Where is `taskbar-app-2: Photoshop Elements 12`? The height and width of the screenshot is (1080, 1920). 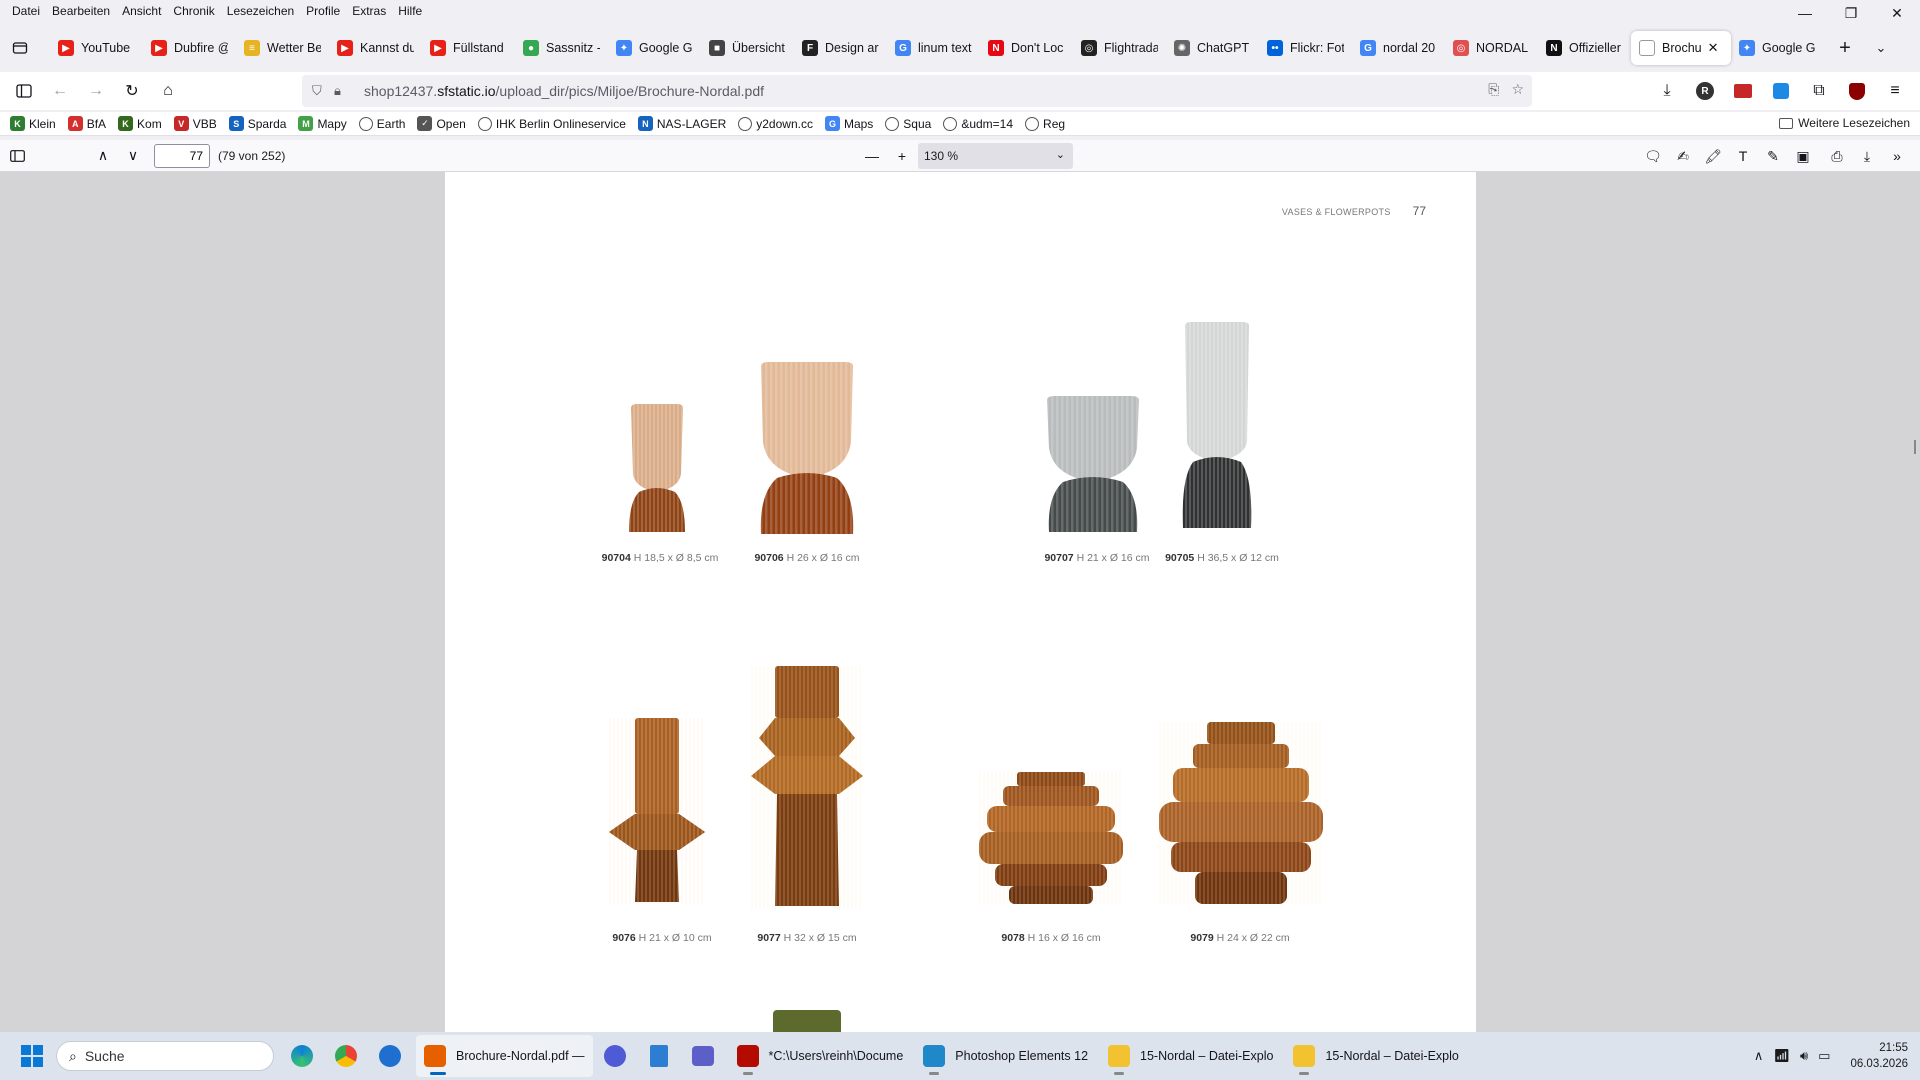
taskbar-app-2: Photoshop Elements 12 is located at coordinates (1005, 1056).